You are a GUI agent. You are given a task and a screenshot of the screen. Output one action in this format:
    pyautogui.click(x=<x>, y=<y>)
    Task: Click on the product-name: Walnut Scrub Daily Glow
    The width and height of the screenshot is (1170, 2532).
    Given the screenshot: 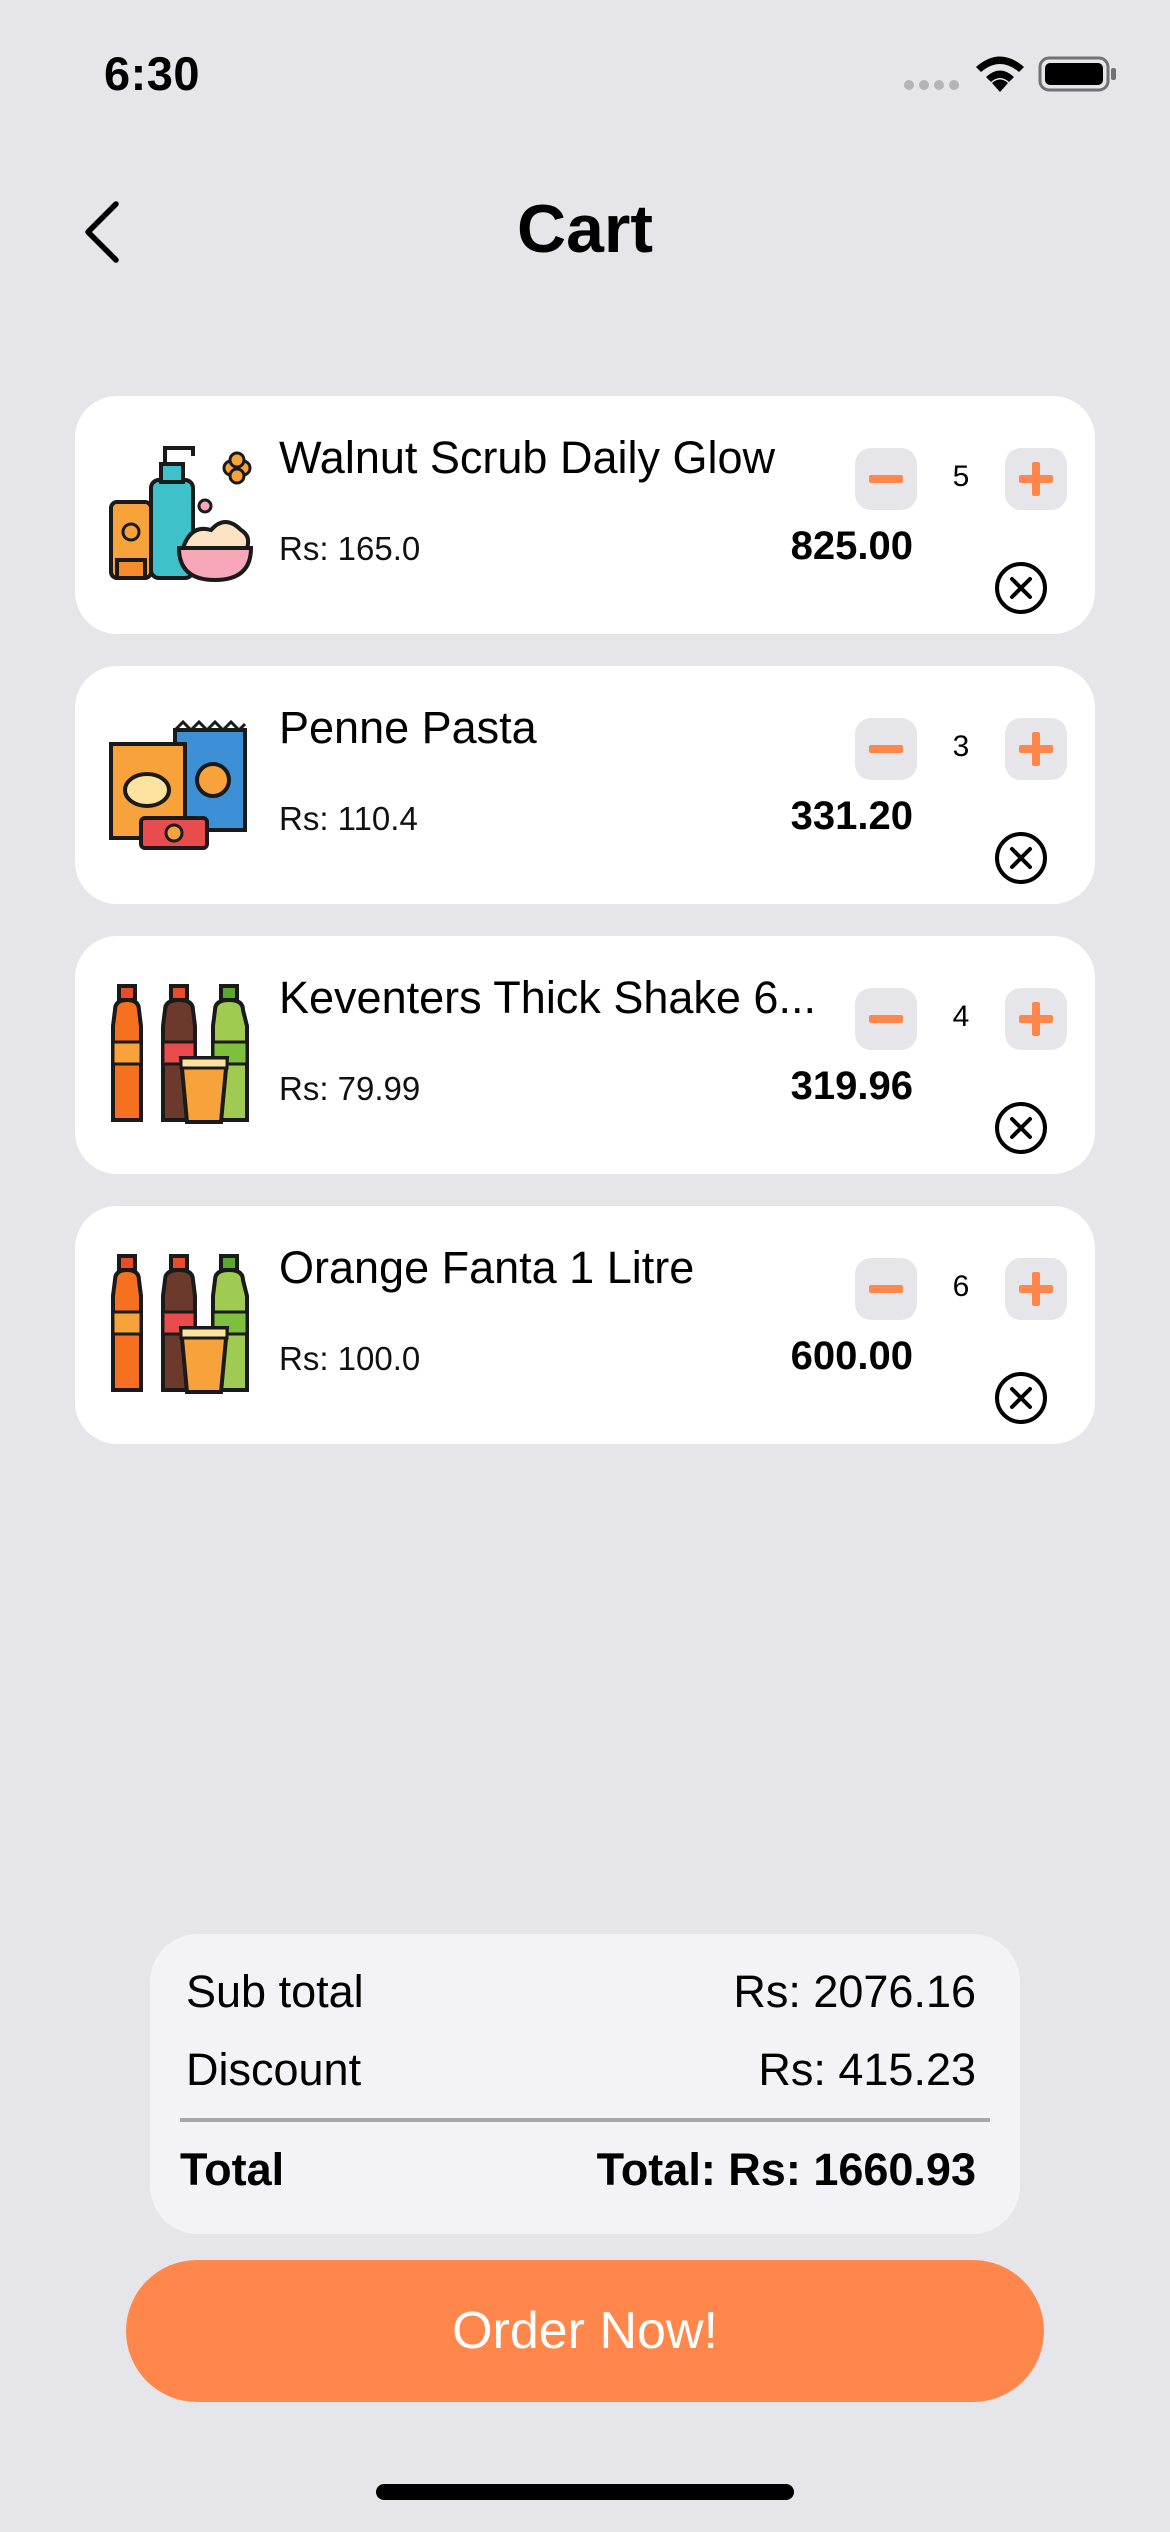 What is the action you would take?
    pyautogui.click(x=527, y=457)
    